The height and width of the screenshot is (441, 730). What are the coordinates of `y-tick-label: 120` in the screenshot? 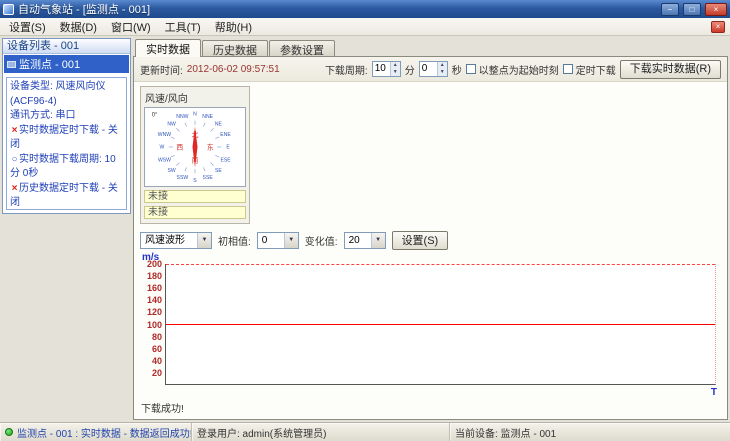 It's located at (154, 312).